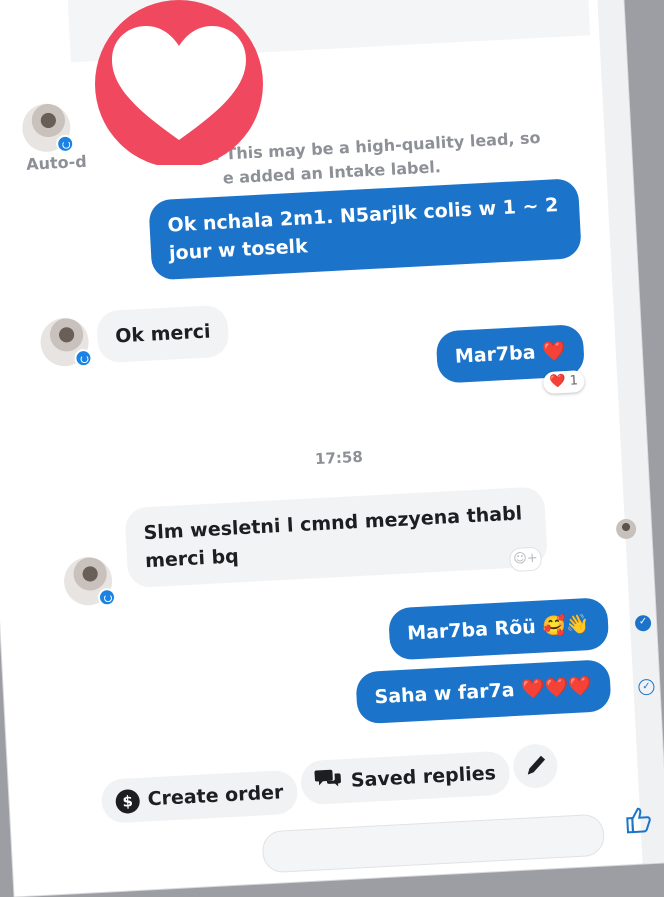  I want to click on timestamp: 17:58, so click(339, 458).